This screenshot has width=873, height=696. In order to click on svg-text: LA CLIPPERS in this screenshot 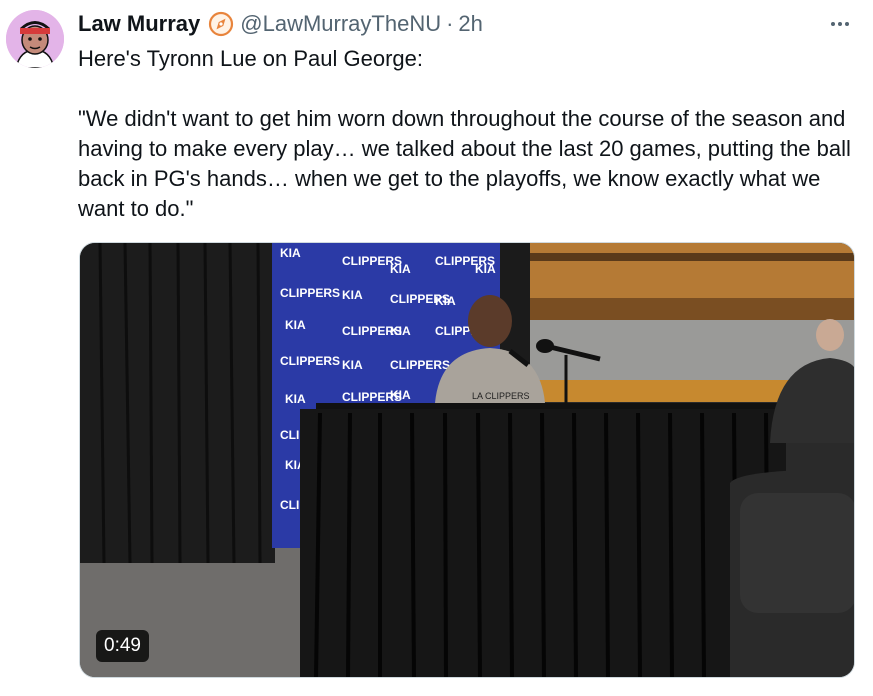, I will do `click(501, 396)`.